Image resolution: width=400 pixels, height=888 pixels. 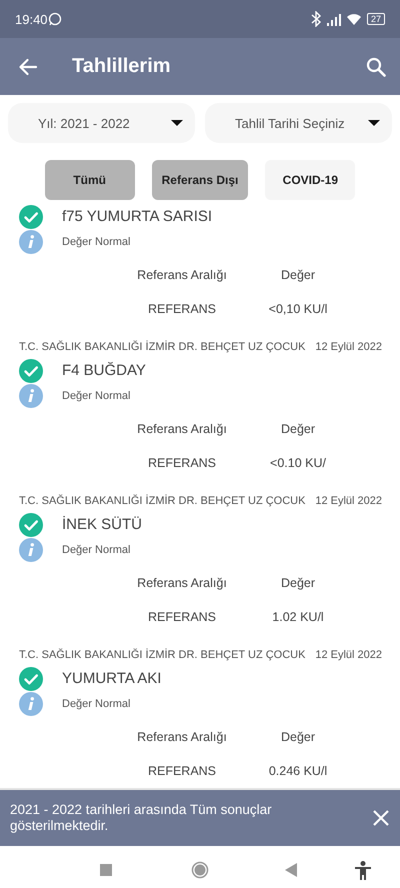 I want to click on back-arrow-icon, so click(x=28, y=66).